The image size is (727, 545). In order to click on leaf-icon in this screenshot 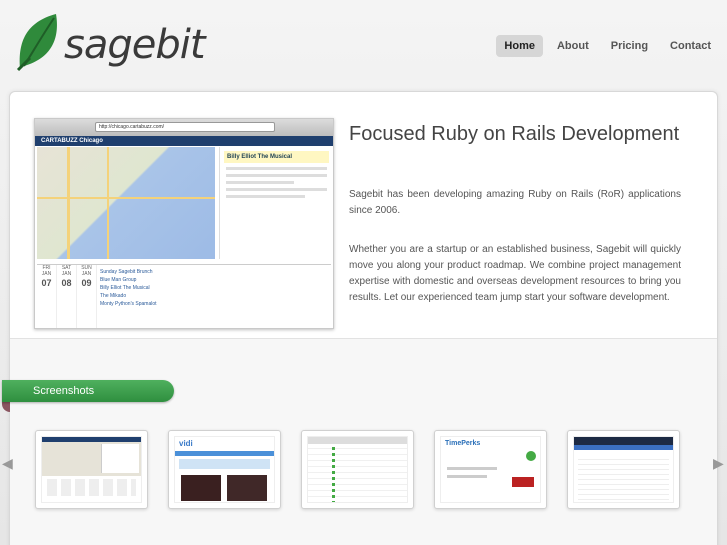, I will do `click(36, 43)`.